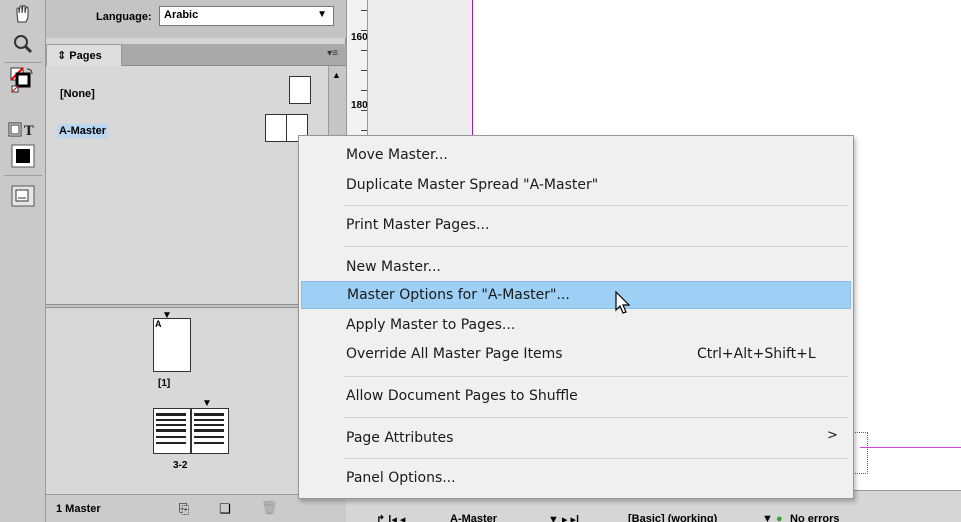  I want to click on page-2-content-icon, so click(209, 428).